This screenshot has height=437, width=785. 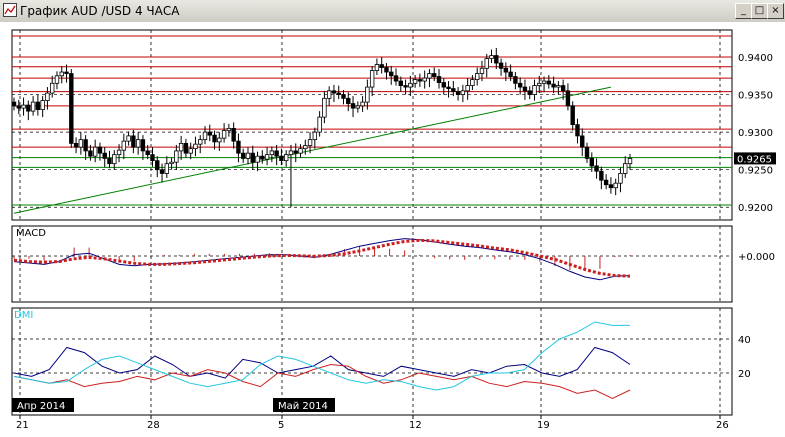 I want to click on macd-zero-label: +0.000, so click(x=756, y=257).